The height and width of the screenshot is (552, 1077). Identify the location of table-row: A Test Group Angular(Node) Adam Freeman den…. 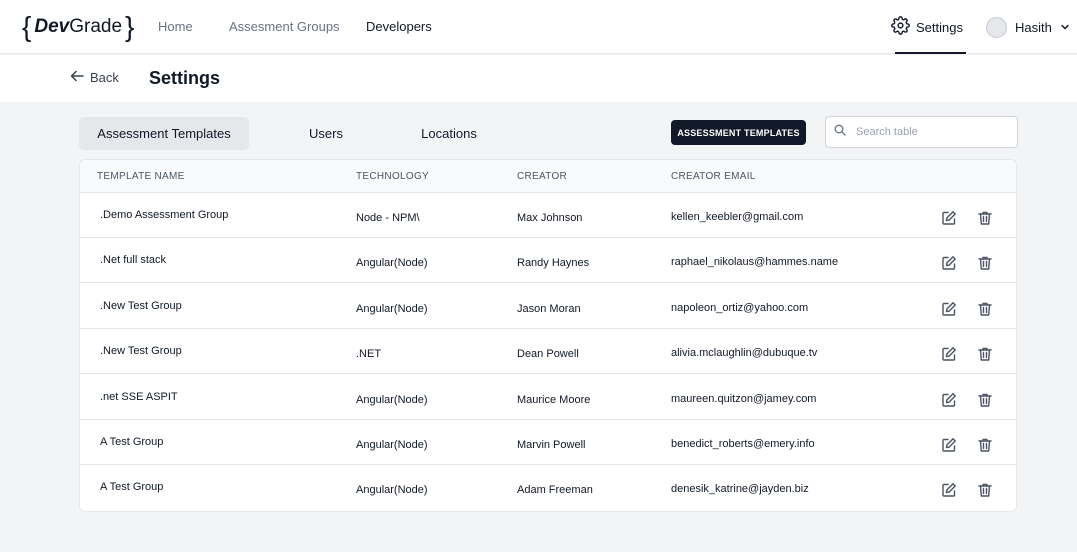
(548, 487).